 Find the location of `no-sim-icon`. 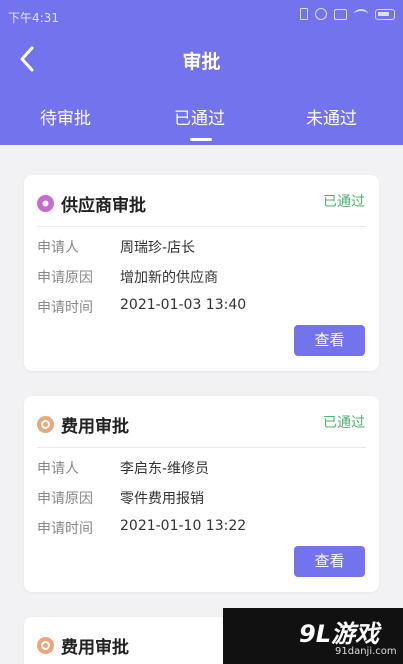

no-sim-icon is located at coordinates (340, 14).